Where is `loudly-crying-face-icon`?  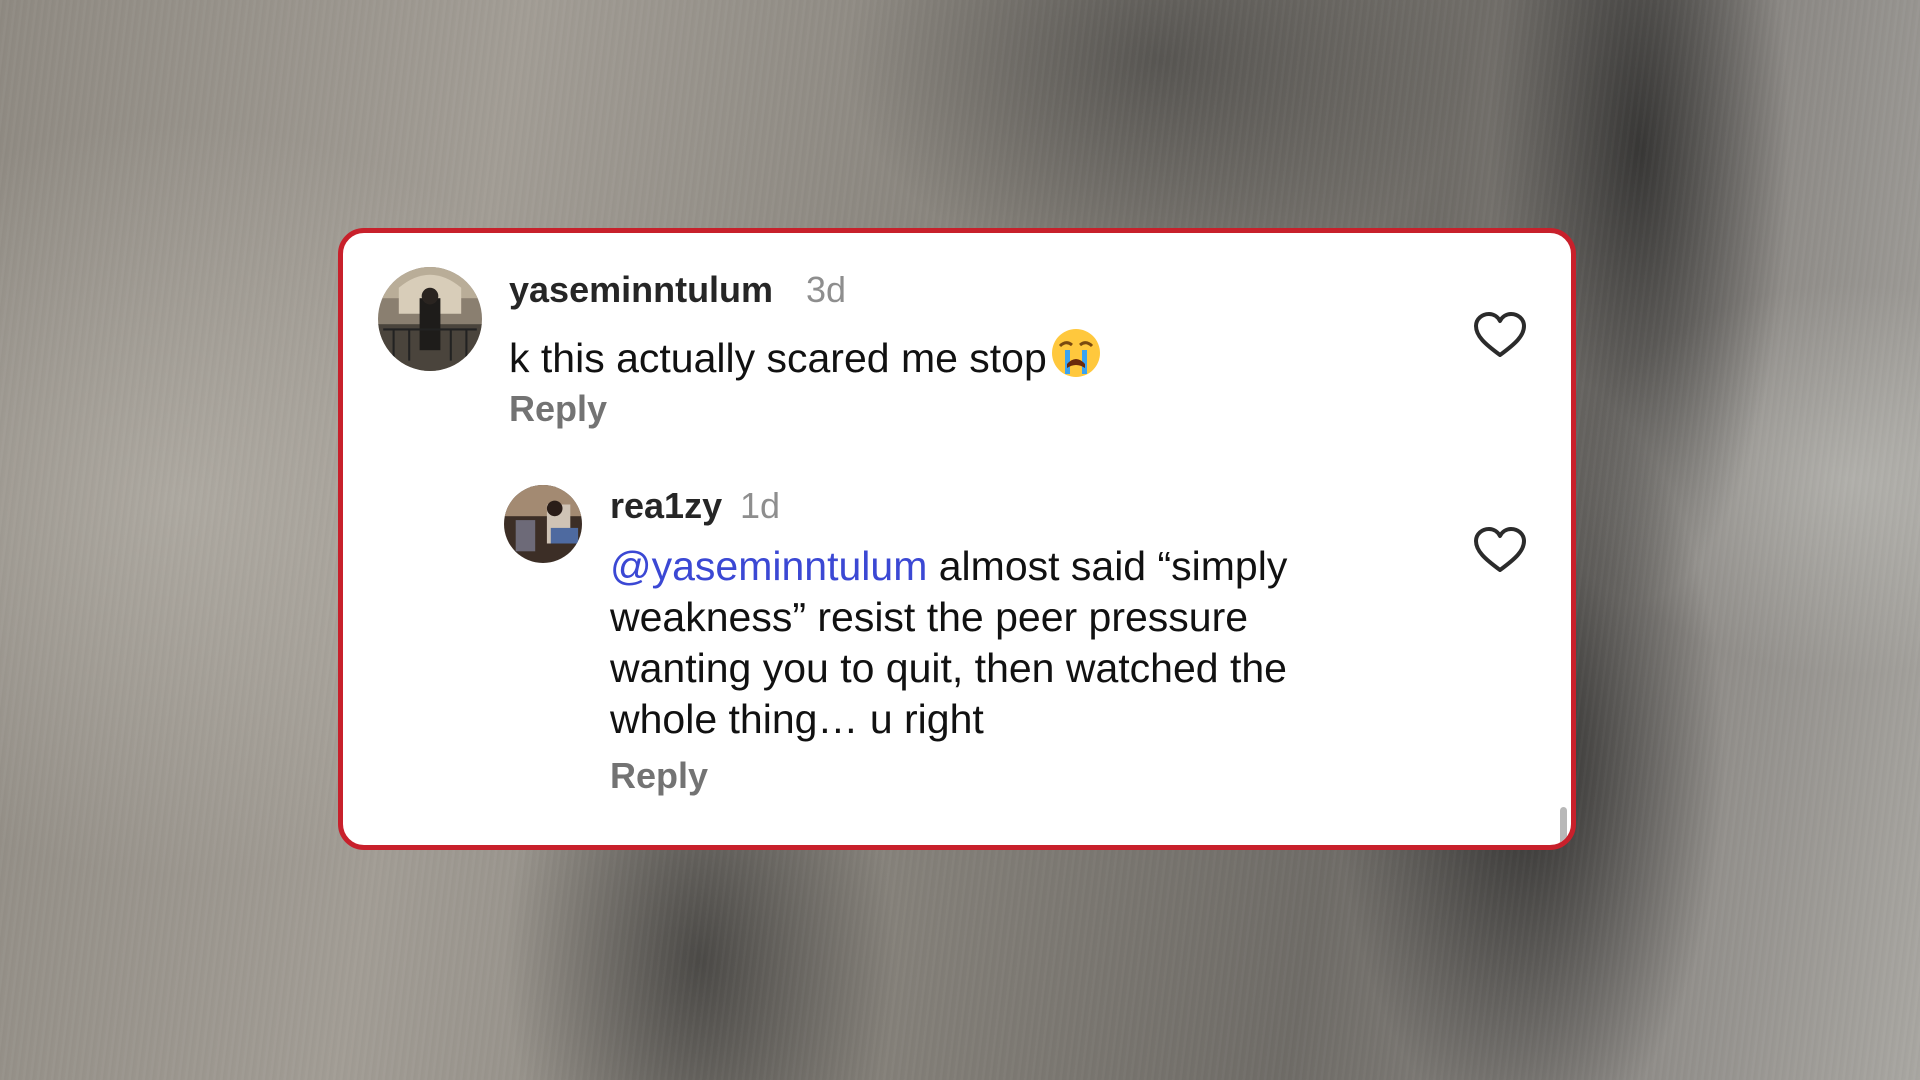 loudly-crying-face-icon is located at coordinates (1076, 353).